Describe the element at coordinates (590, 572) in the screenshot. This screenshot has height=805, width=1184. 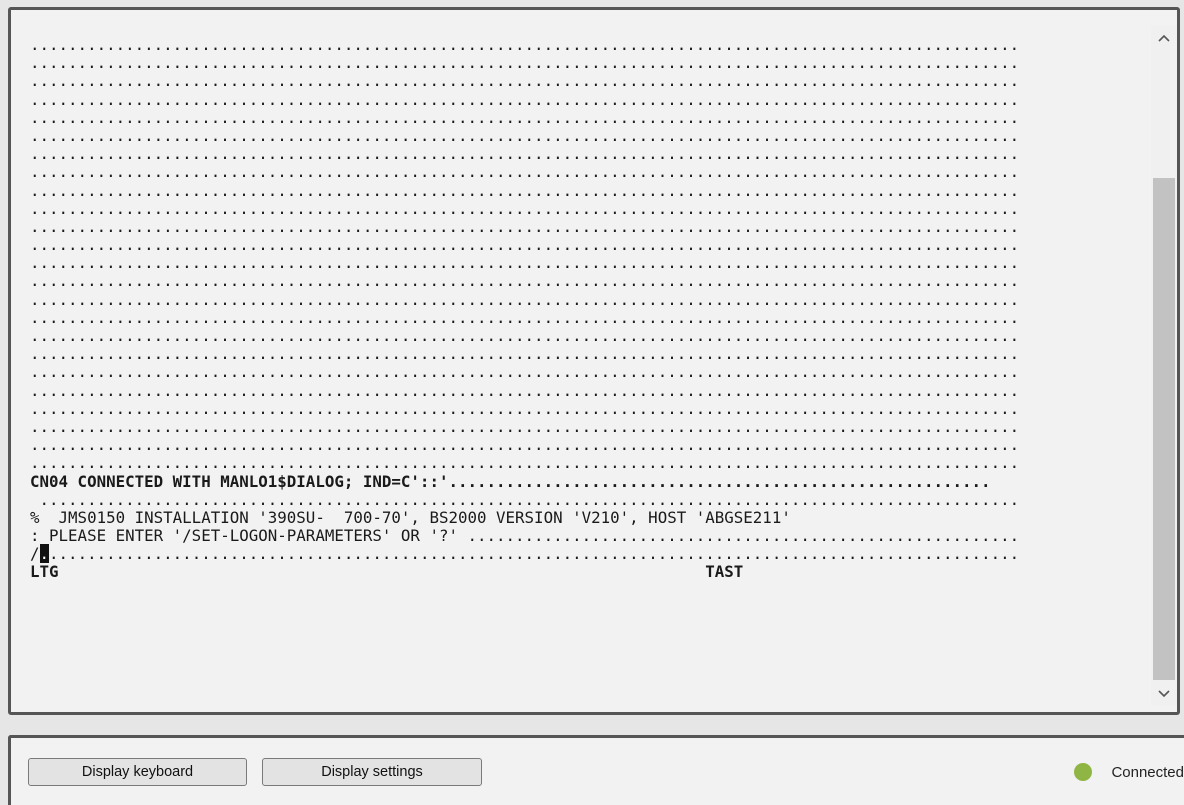
I see `terminal-status-line: LTG TAST` at that location.